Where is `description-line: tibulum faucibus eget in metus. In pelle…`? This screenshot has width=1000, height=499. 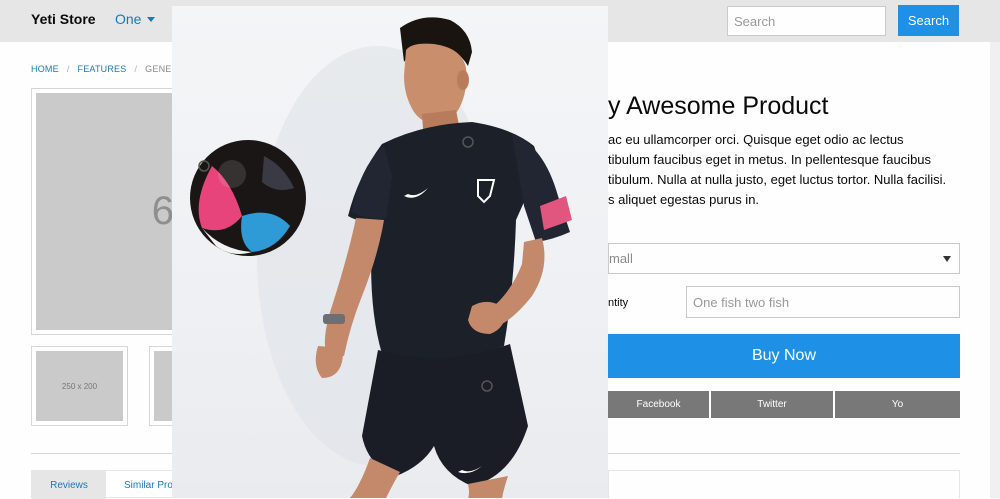
description-line: tibulum faucibus eget in metus. In pelle… is located at coordinates (770, 159).